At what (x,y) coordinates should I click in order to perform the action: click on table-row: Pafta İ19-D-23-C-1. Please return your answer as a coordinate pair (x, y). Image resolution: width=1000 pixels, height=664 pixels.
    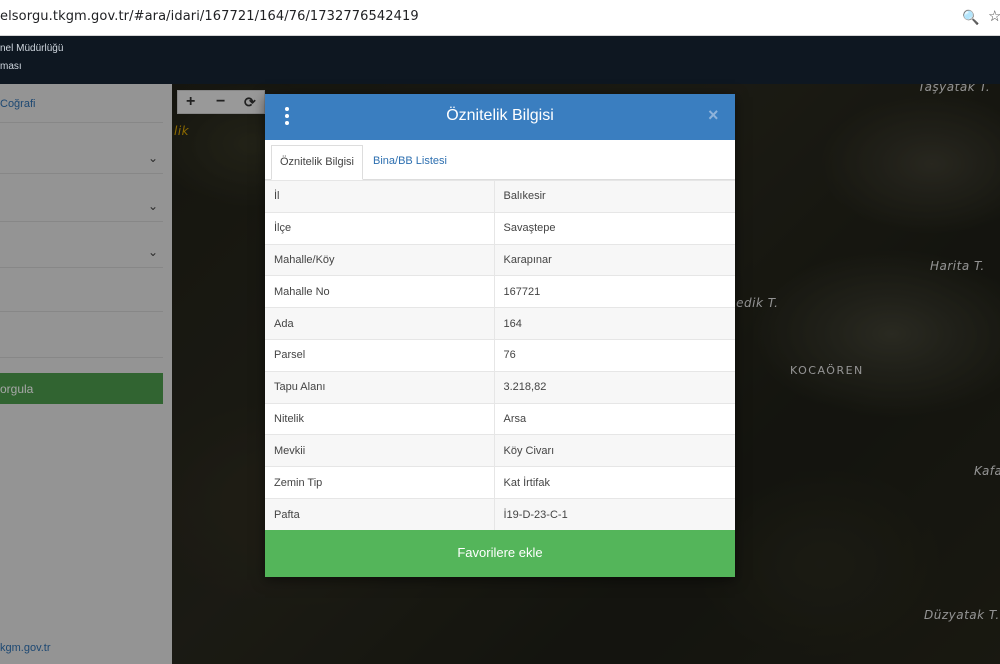
    Looking at the image, I should click on (500, 514).